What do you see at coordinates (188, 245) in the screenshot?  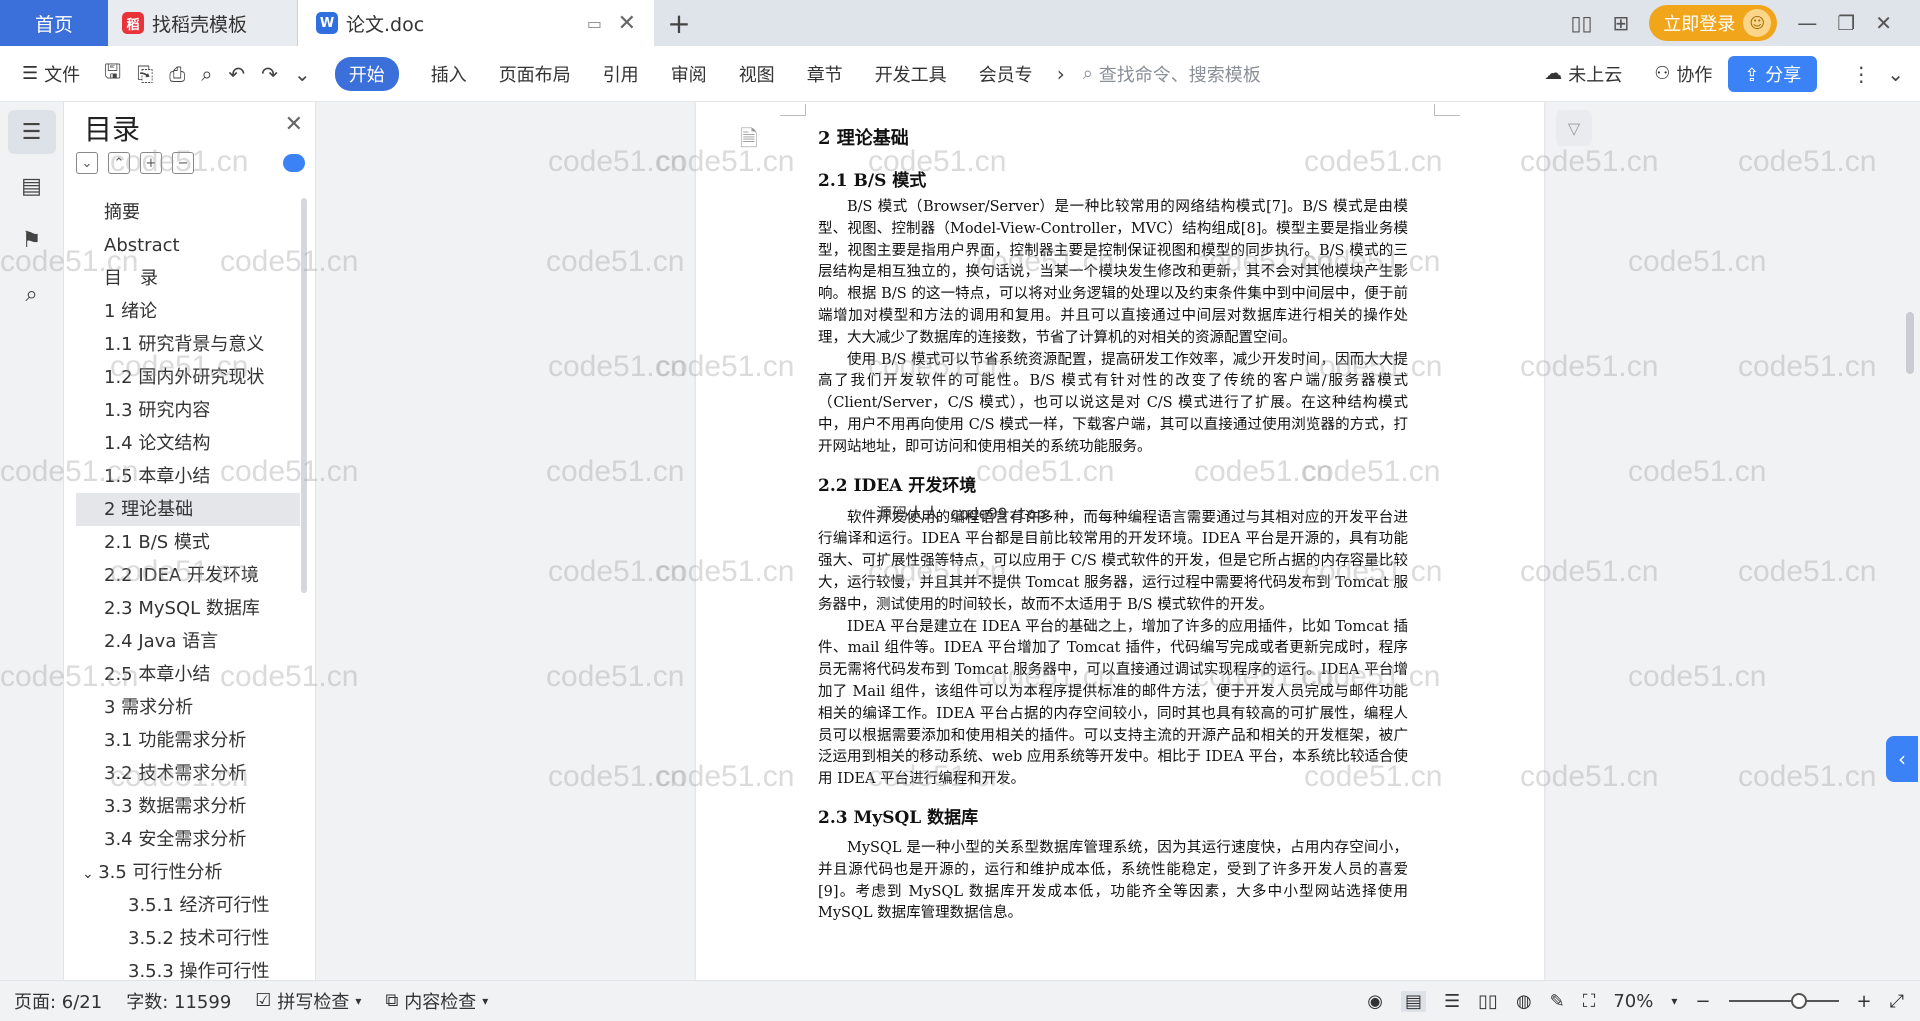 I see `toc-item: Abstract` at bounding box center [188, 245].